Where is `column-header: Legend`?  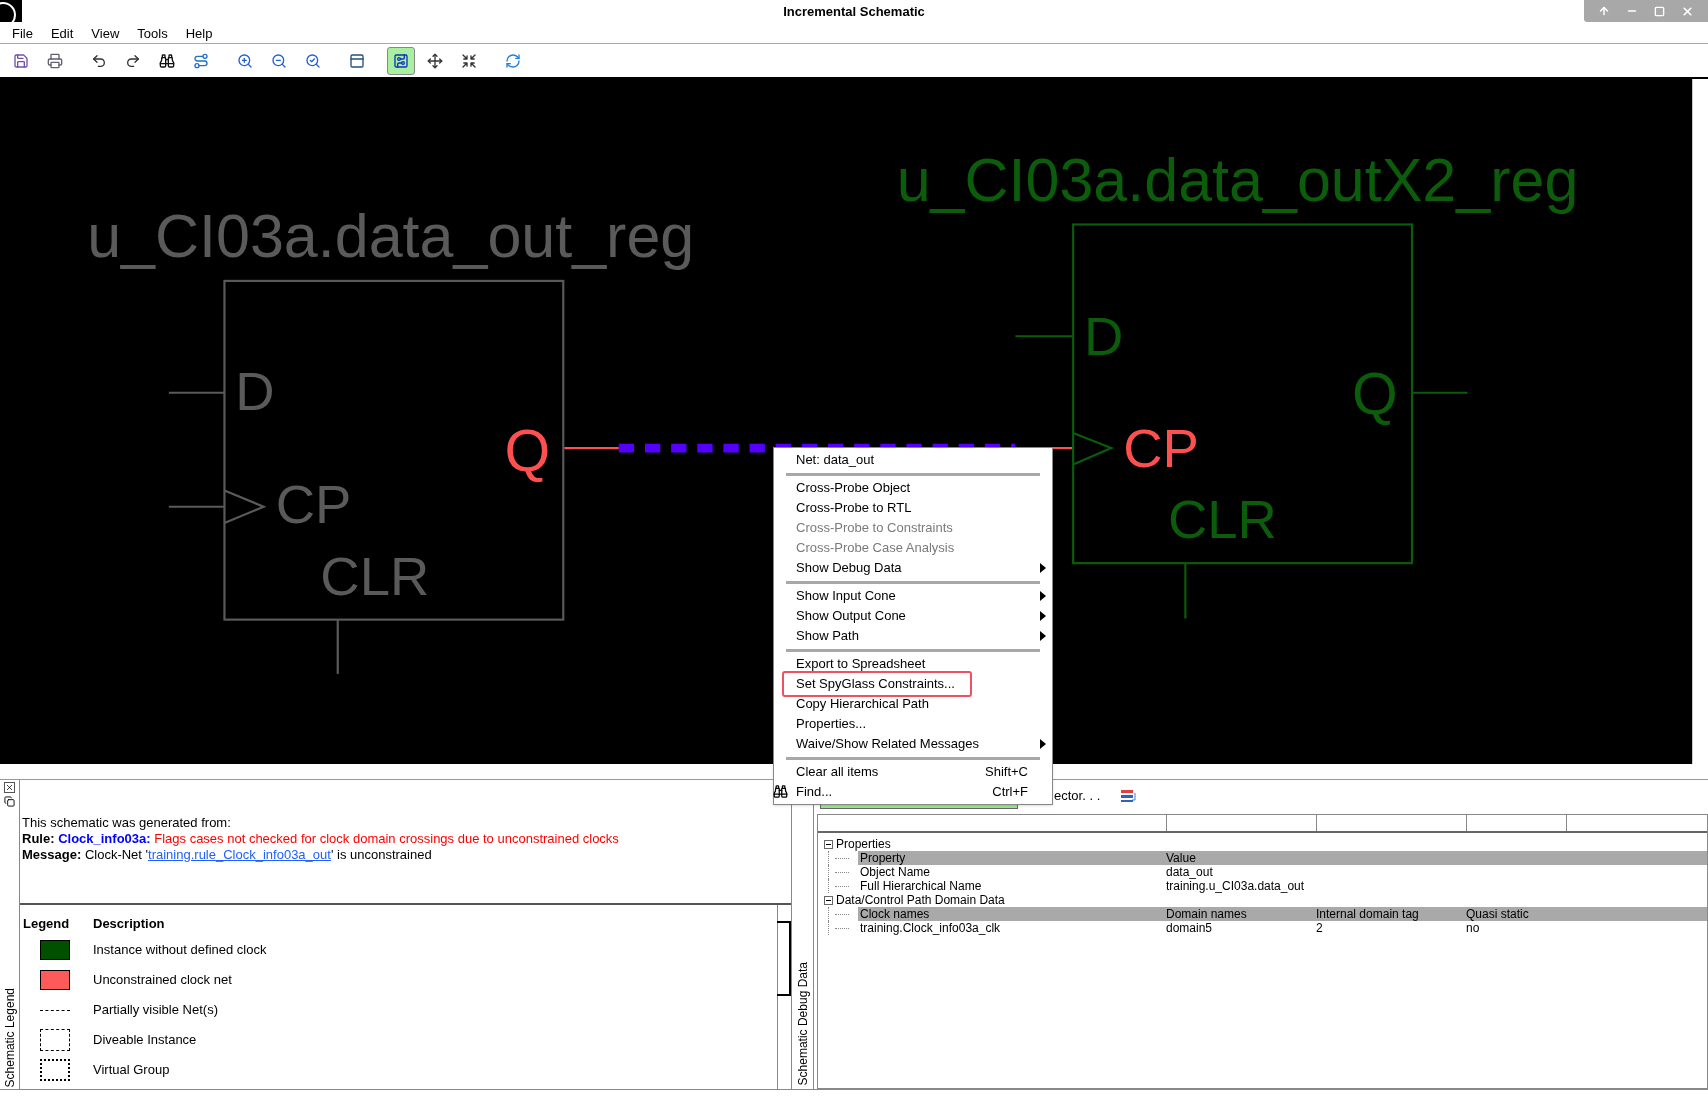 column-header: Legend is located at coordinates (47, 924).